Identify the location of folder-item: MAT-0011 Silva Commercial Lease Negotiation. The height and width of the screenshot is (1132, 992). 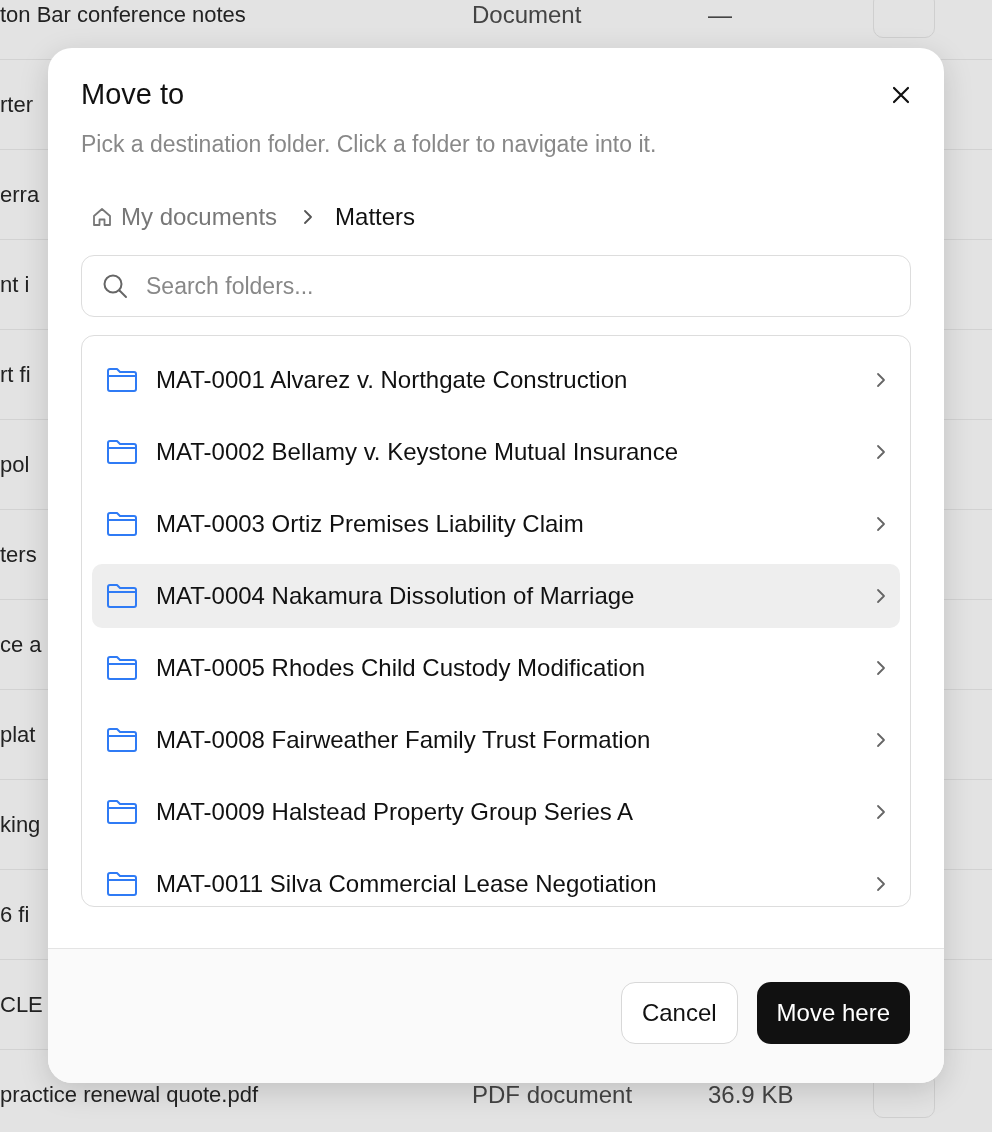
(496, 879).